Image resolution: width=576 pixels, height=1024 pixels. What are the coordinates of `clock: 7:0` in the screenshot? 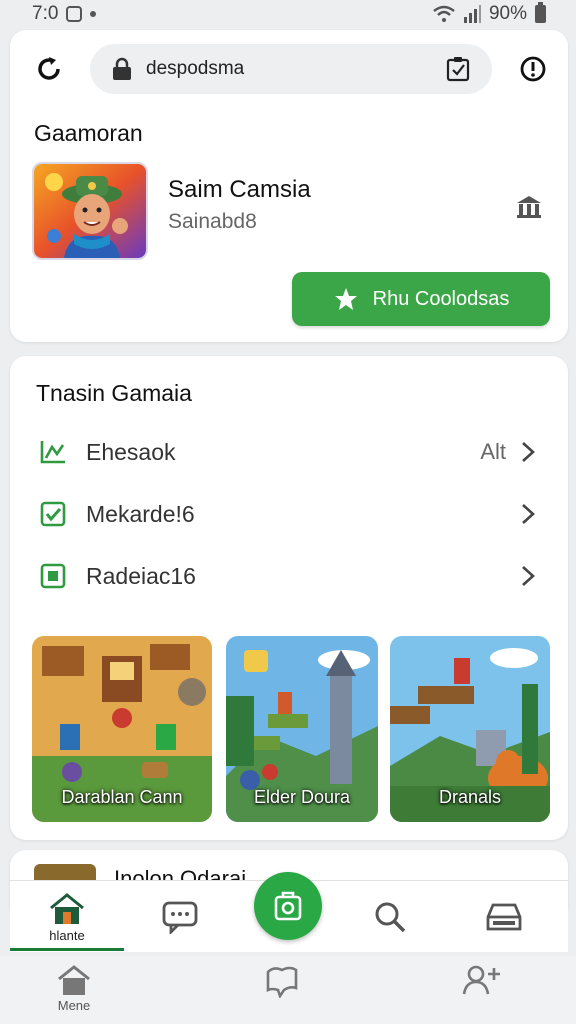 It's located at (45, 13).